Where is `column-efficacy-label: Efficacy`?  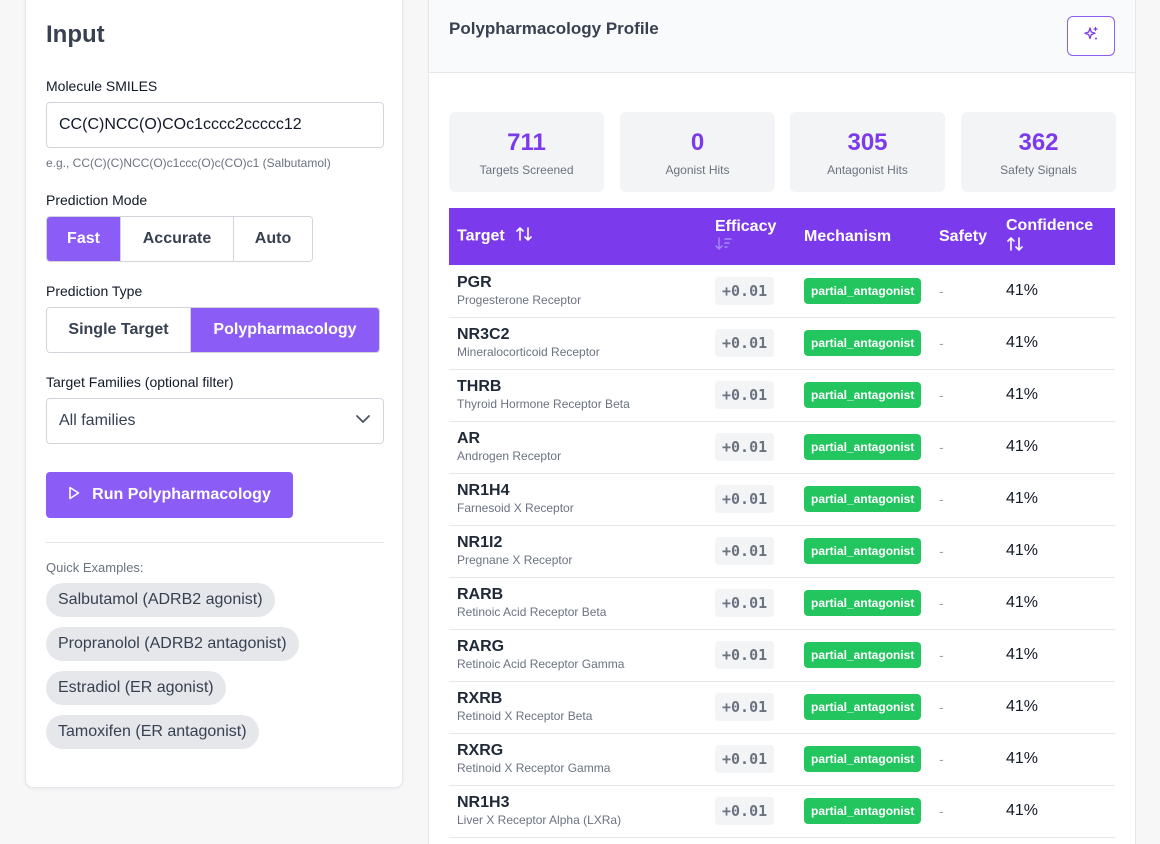 column-efficacy-label: Efficacy is located at coordinates (746, 226).